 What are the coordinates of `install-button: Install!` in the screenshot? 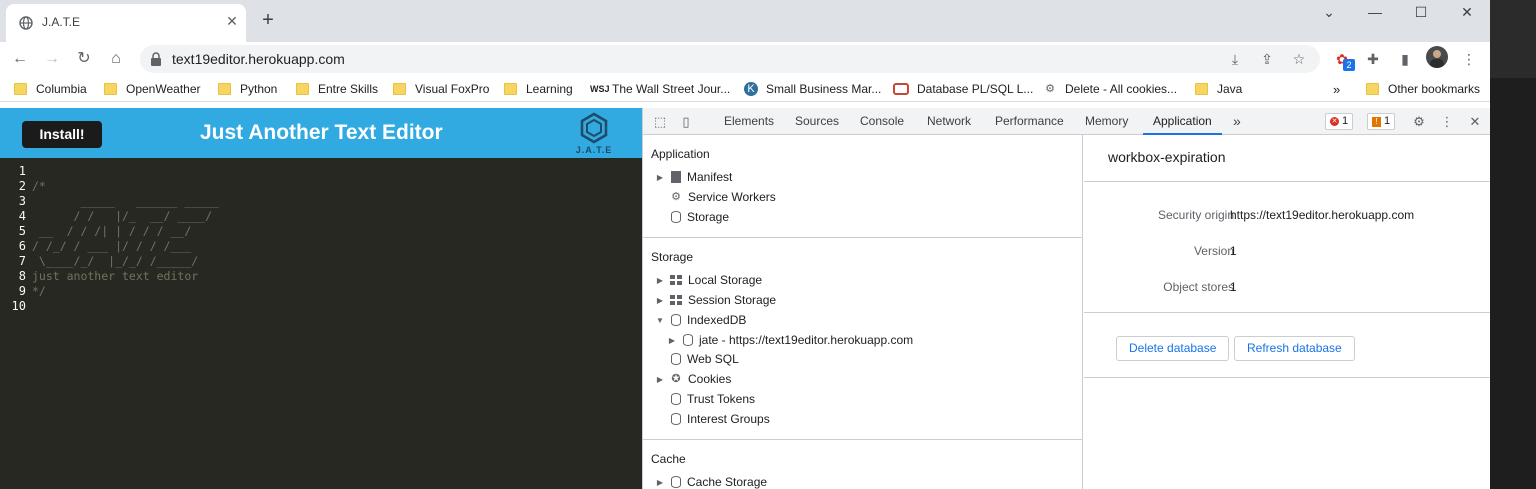 It's located at (62, 134).